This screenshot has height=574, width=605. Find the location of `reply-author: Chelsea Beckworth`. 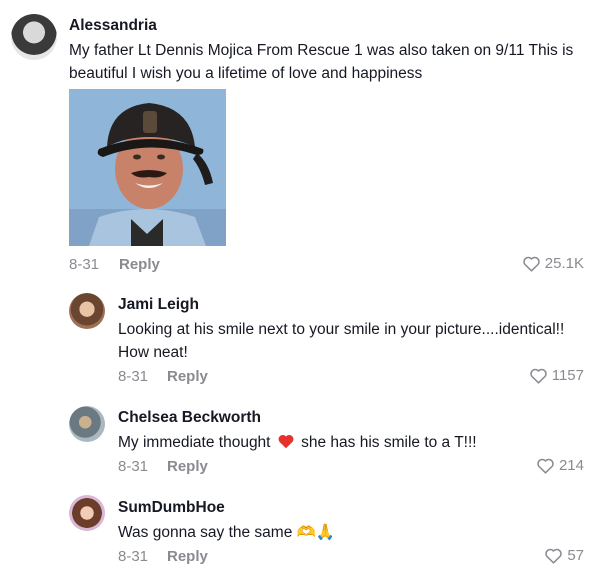

reply-author: Chelsea Beckworth is located at coordinates (189, 418).